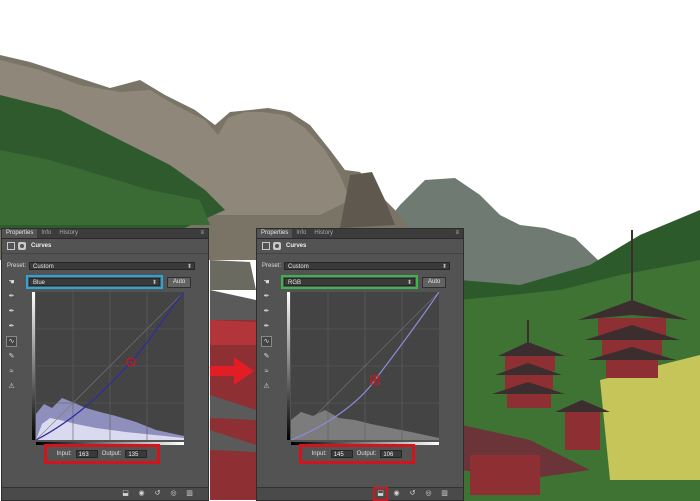 The image size is (700, 501). Describe the element at coordinates (86, 454) in the screenshot. I see `input-field: 163` at that location.